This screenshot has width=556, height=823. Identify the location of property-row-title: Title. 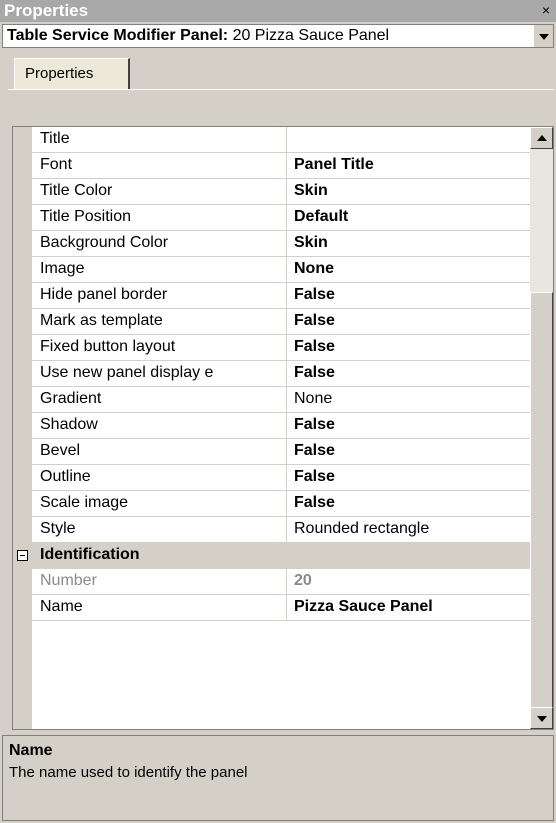
(281, 140).